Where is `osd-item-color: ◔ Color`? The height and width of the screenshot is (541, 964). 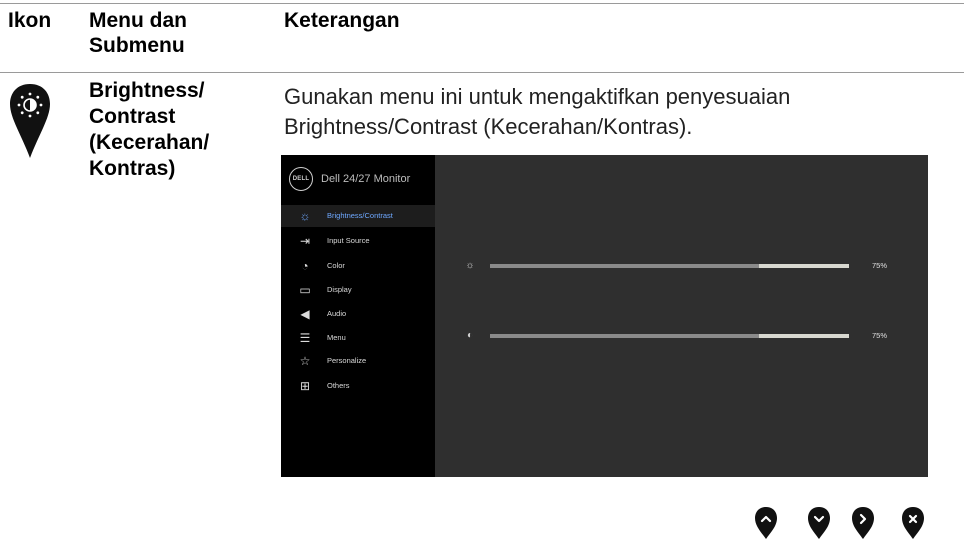
osd-item-color: ◔ Color is located at coordinates (358, 266).